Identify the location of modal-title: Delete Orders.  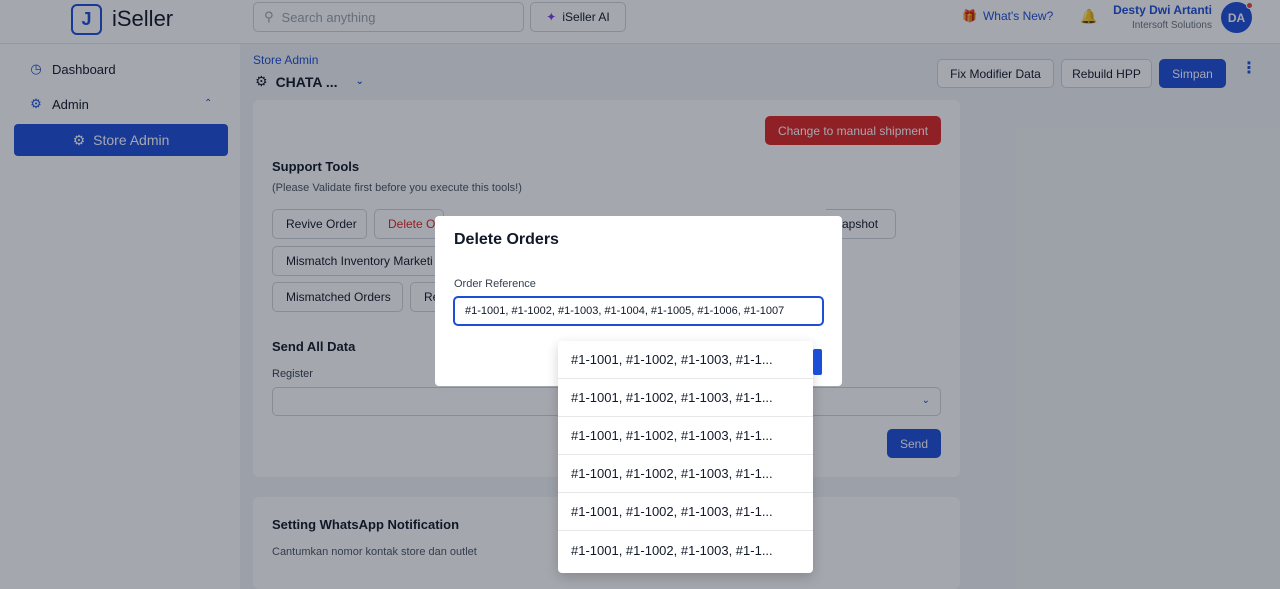
(506, 239).